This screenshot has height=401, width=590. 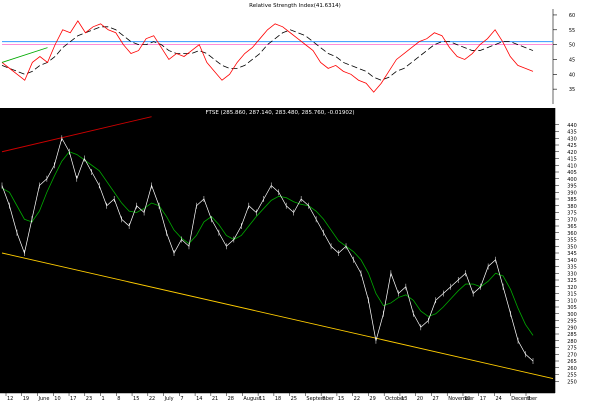 What do you see at coordinates (572, 90) in the screenshot?
I see `rsi-y-tick-label: 35` at bounding box center [572, 90].